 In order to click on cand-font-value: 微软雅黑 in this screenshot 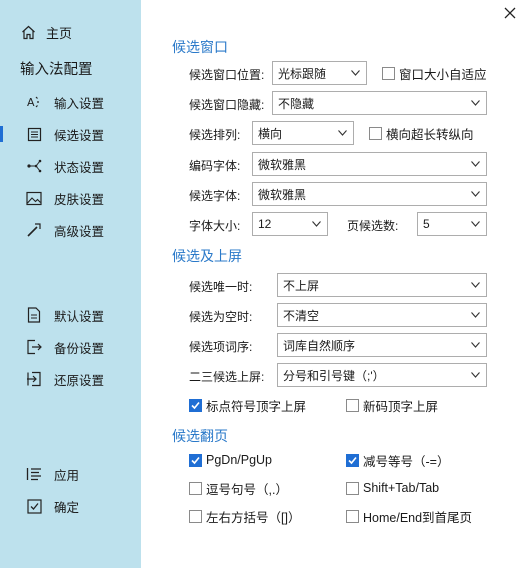, I will do `click(282, 194)`.